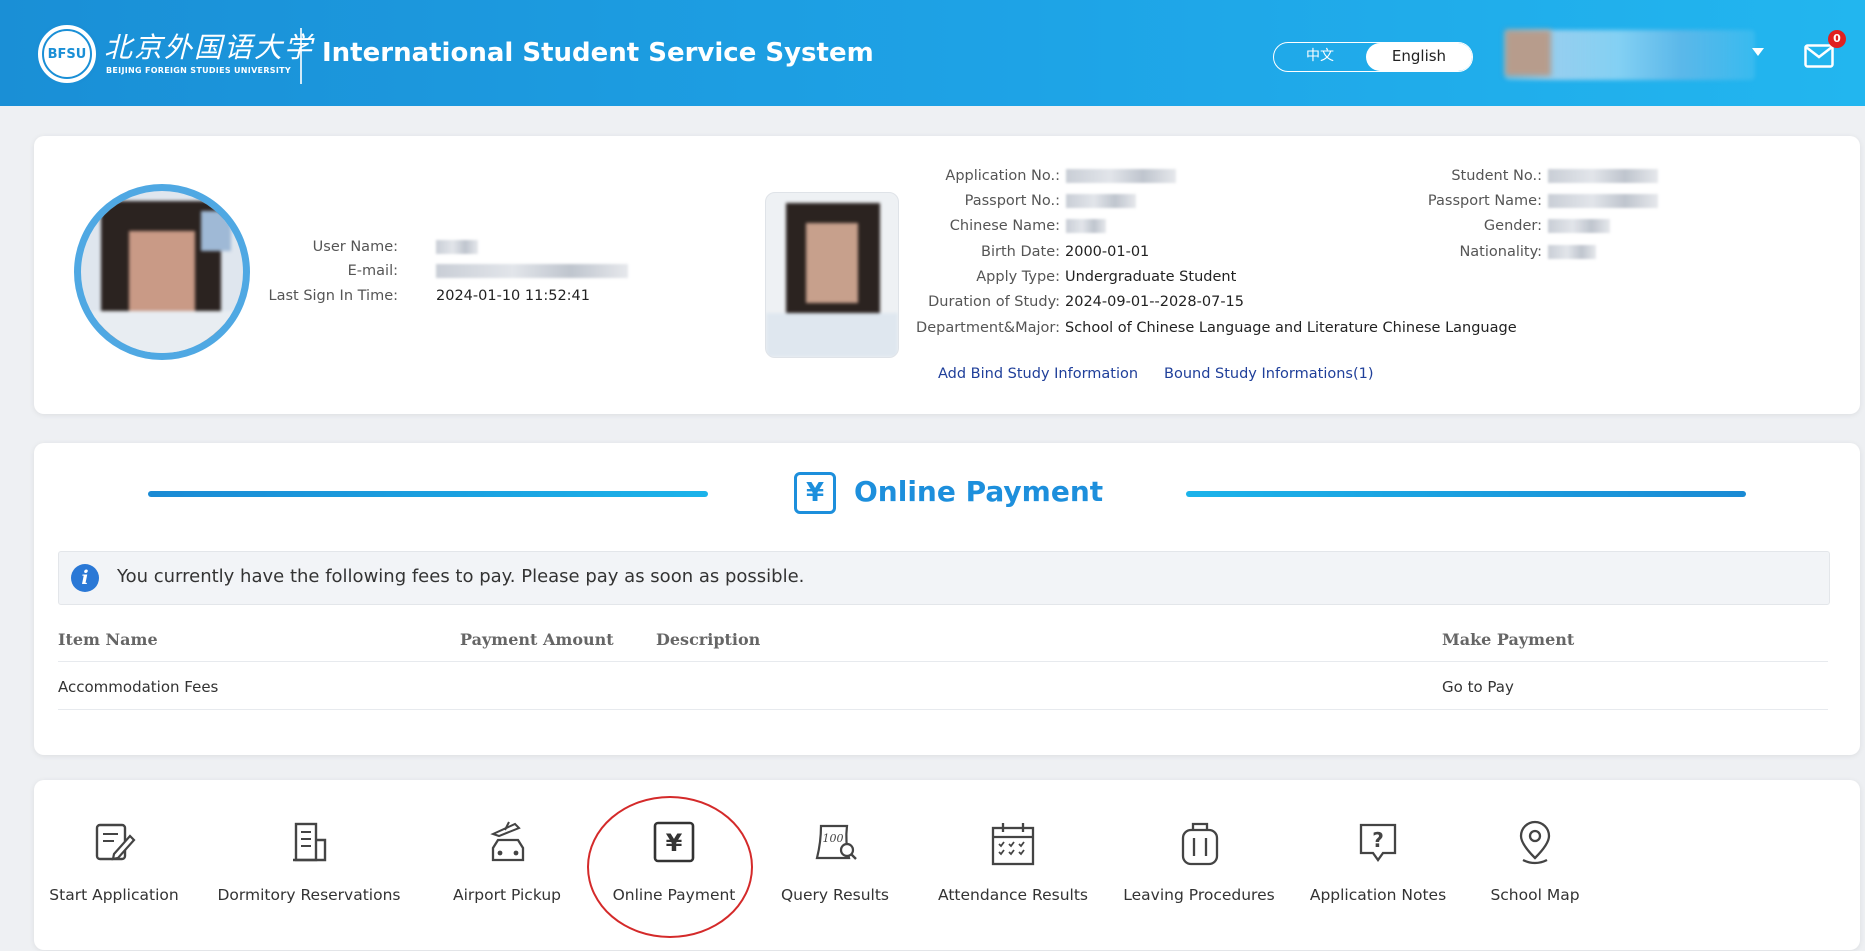 The image size is (1865, 951). What do you see at coordinates (138, 687) in the screenshot?
I see `item-name-cell: Accommodation Fees` at bounding box center [138, 687].